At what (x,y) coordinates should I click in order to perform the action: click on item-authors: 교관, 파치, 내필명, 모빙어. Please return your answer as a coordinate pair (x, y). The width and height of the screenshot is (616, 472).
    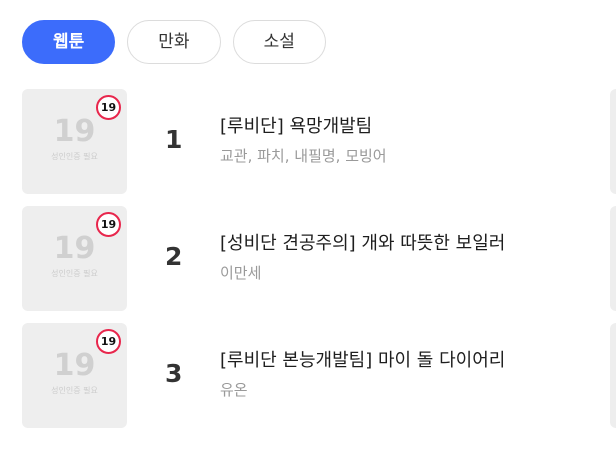
    Looking at the image, I should click on (303, 156).